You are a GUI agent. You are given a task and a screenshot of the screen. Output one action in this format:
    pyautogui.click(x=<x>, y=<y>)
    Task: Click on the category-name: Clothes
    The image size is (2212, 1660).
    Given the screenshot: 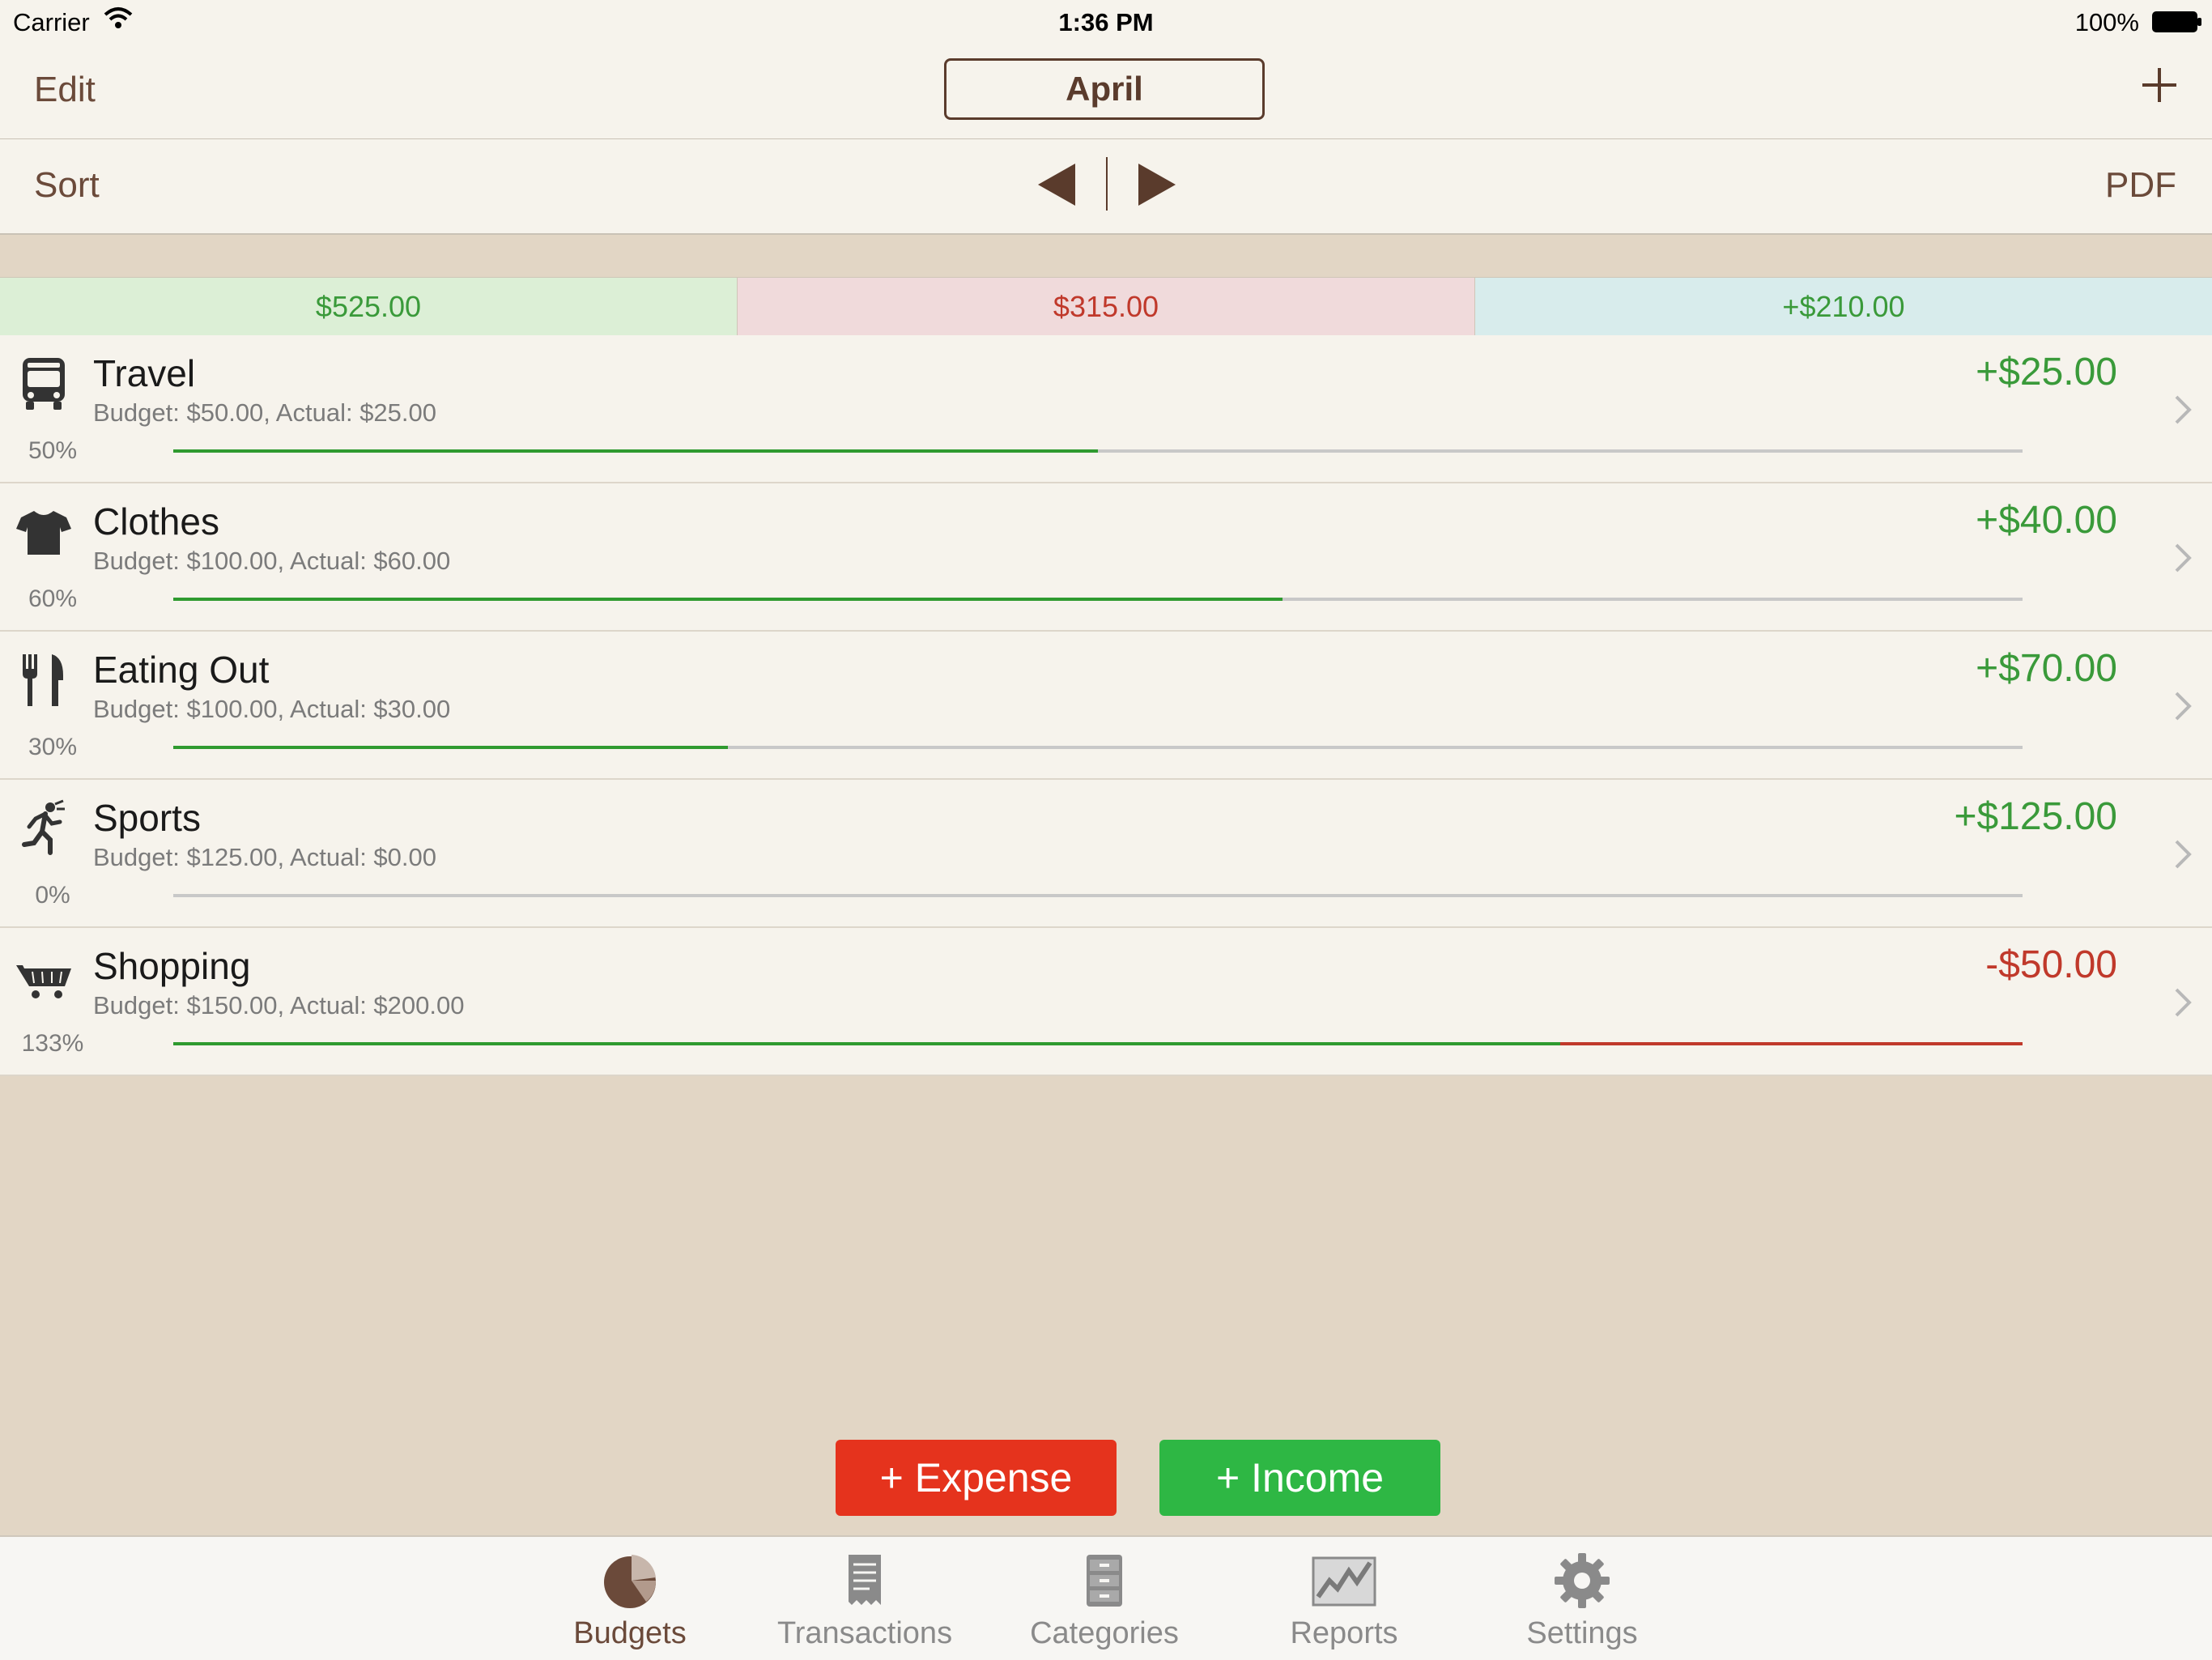 What is the action you would take?
    pyautogui.click(x=156, y=521)
    